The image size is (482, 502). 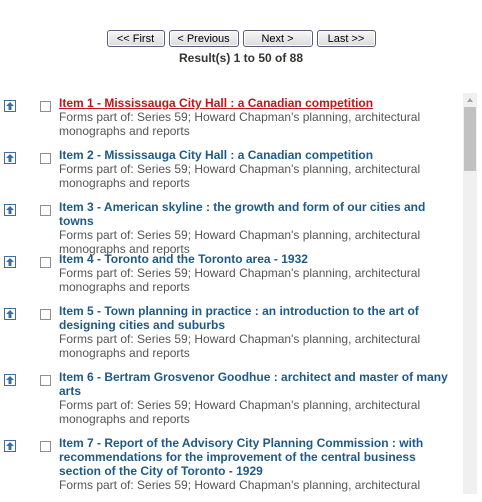 I want to click on scrollbar-thumb, so click(x=470, y=139).